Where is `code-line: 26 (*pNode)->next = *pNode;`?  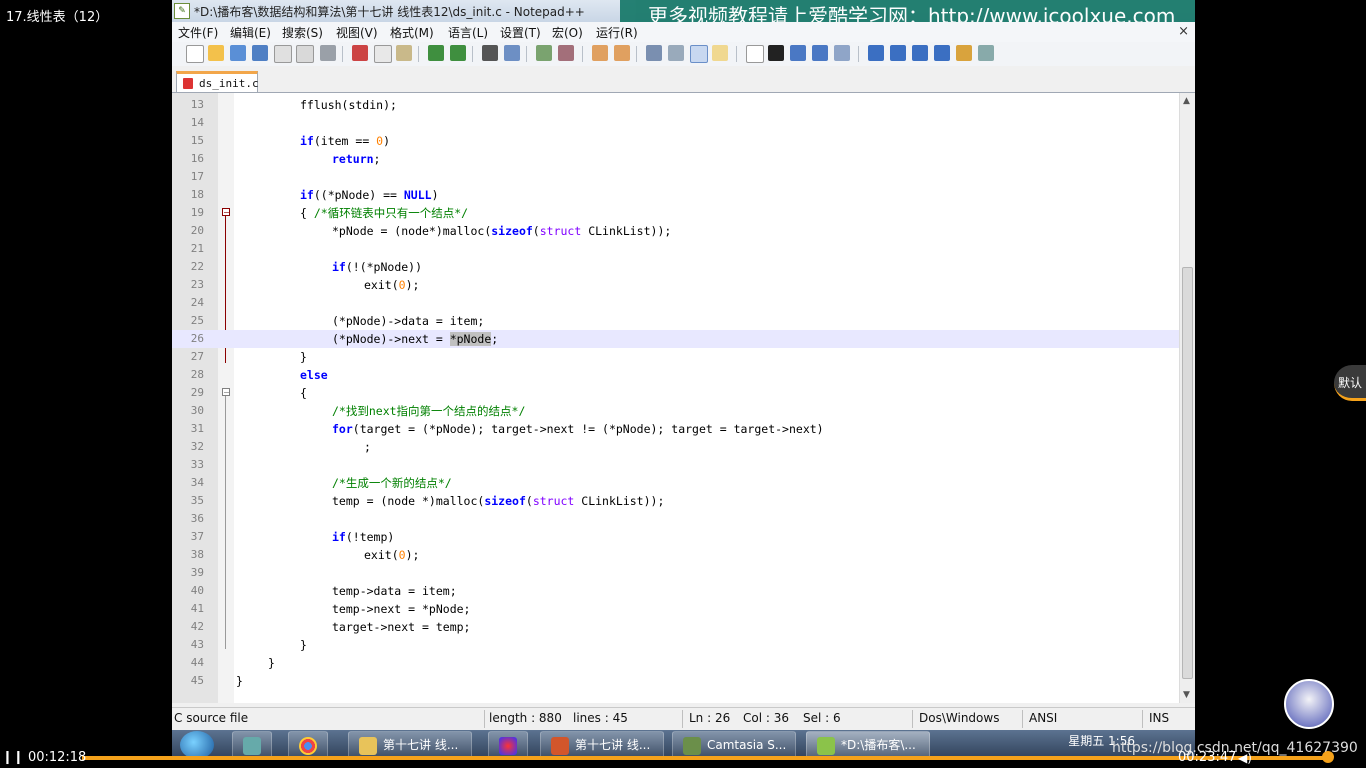
code-line: 26 (*pNode)->next = *pNode; is located at coordinates (675, 339).